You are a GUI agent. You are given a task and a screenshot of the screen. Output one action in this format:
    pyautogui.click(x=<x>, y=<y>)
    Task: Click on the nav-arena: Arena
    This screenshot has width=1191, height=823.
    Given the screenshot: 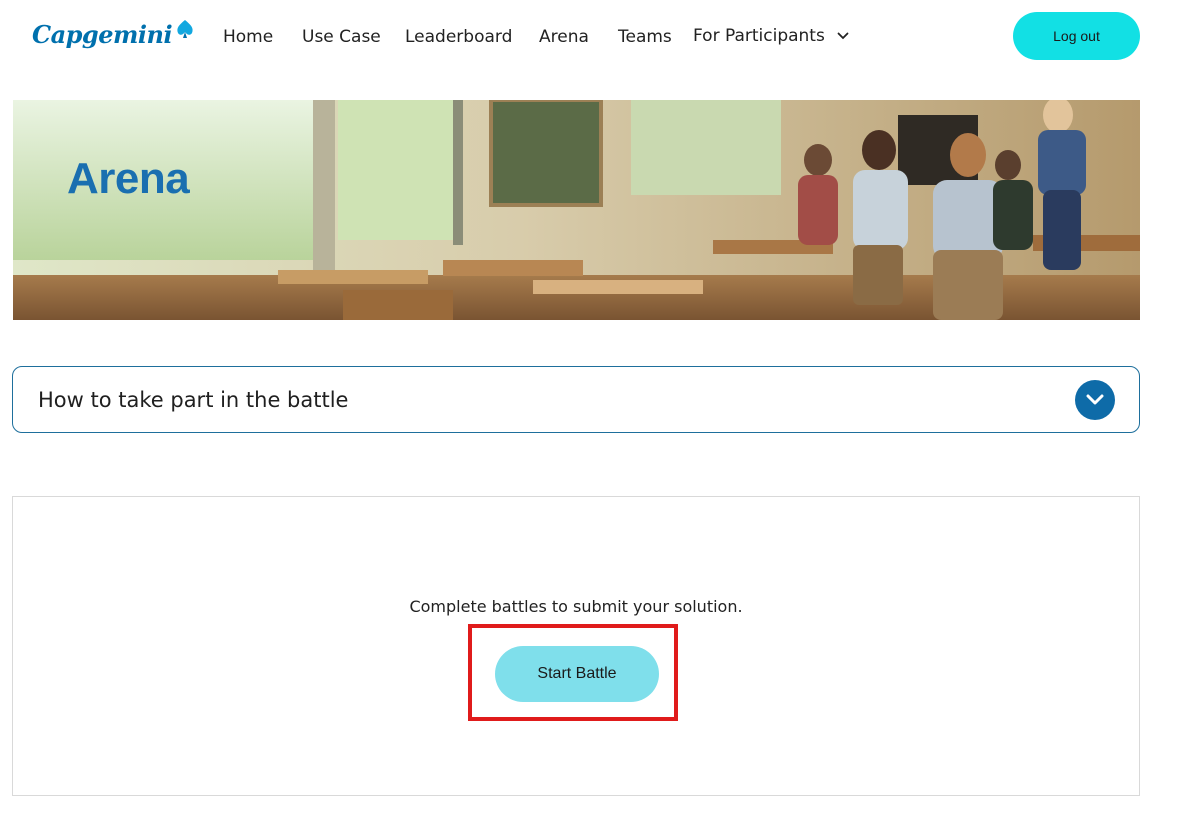 What is the action you would take?
    pyautogui.click(x=564, y=37)
    